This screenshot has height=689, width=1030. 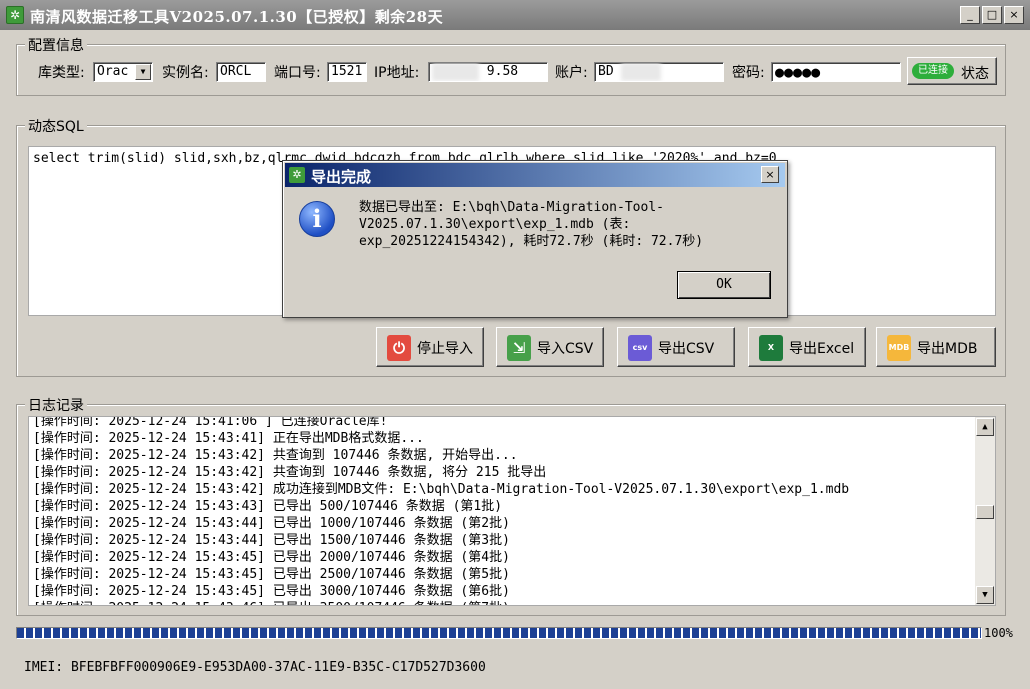 What do you see at coordinates (241, 72) in the screenshot?
I see `instance-input: ORCL` at bounding box center [241, 72].